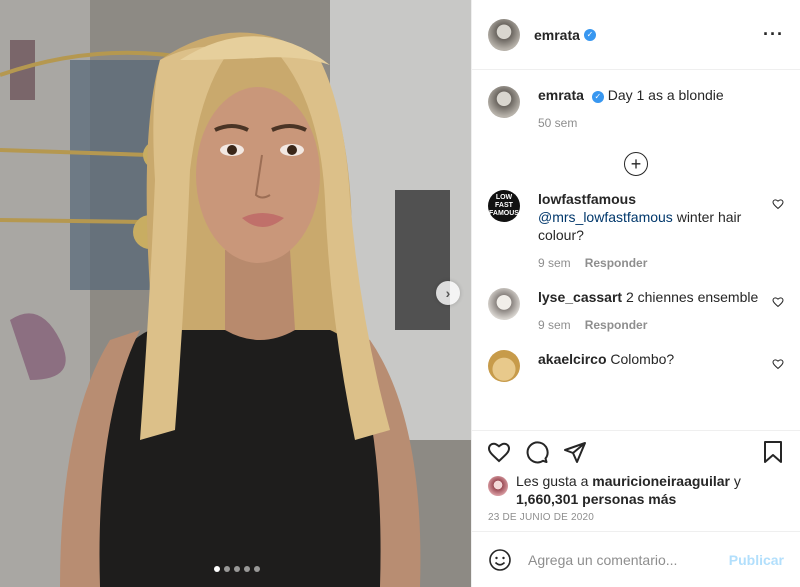  Describe the element at coordinates (605, 217) in the screenshot. I see `comment-mention: @mrs_lowfastfamous` at that location.